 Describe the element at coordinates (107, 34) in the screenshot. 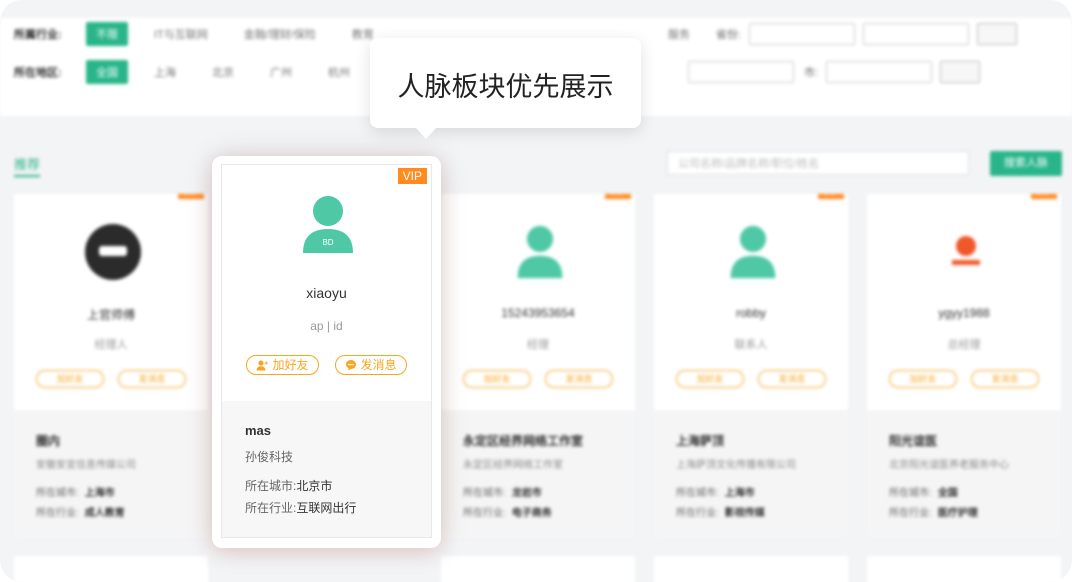

I see `industry-chip-all: 不限` at that location.